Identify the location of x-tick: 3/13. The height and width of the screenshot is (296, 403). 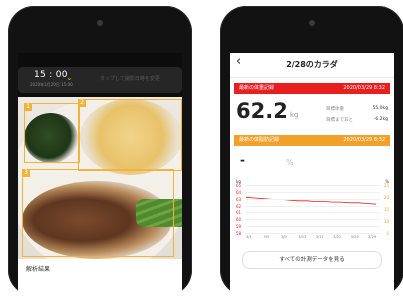
(302, 237).